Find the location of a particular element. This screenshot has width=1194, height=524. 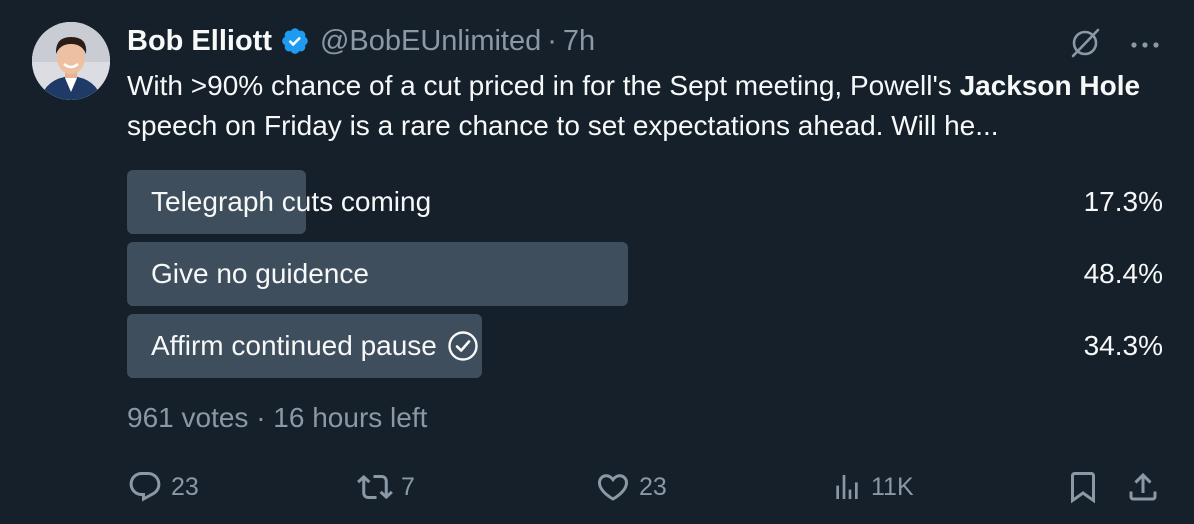

more-icon is located at coordinates (1145, 46).